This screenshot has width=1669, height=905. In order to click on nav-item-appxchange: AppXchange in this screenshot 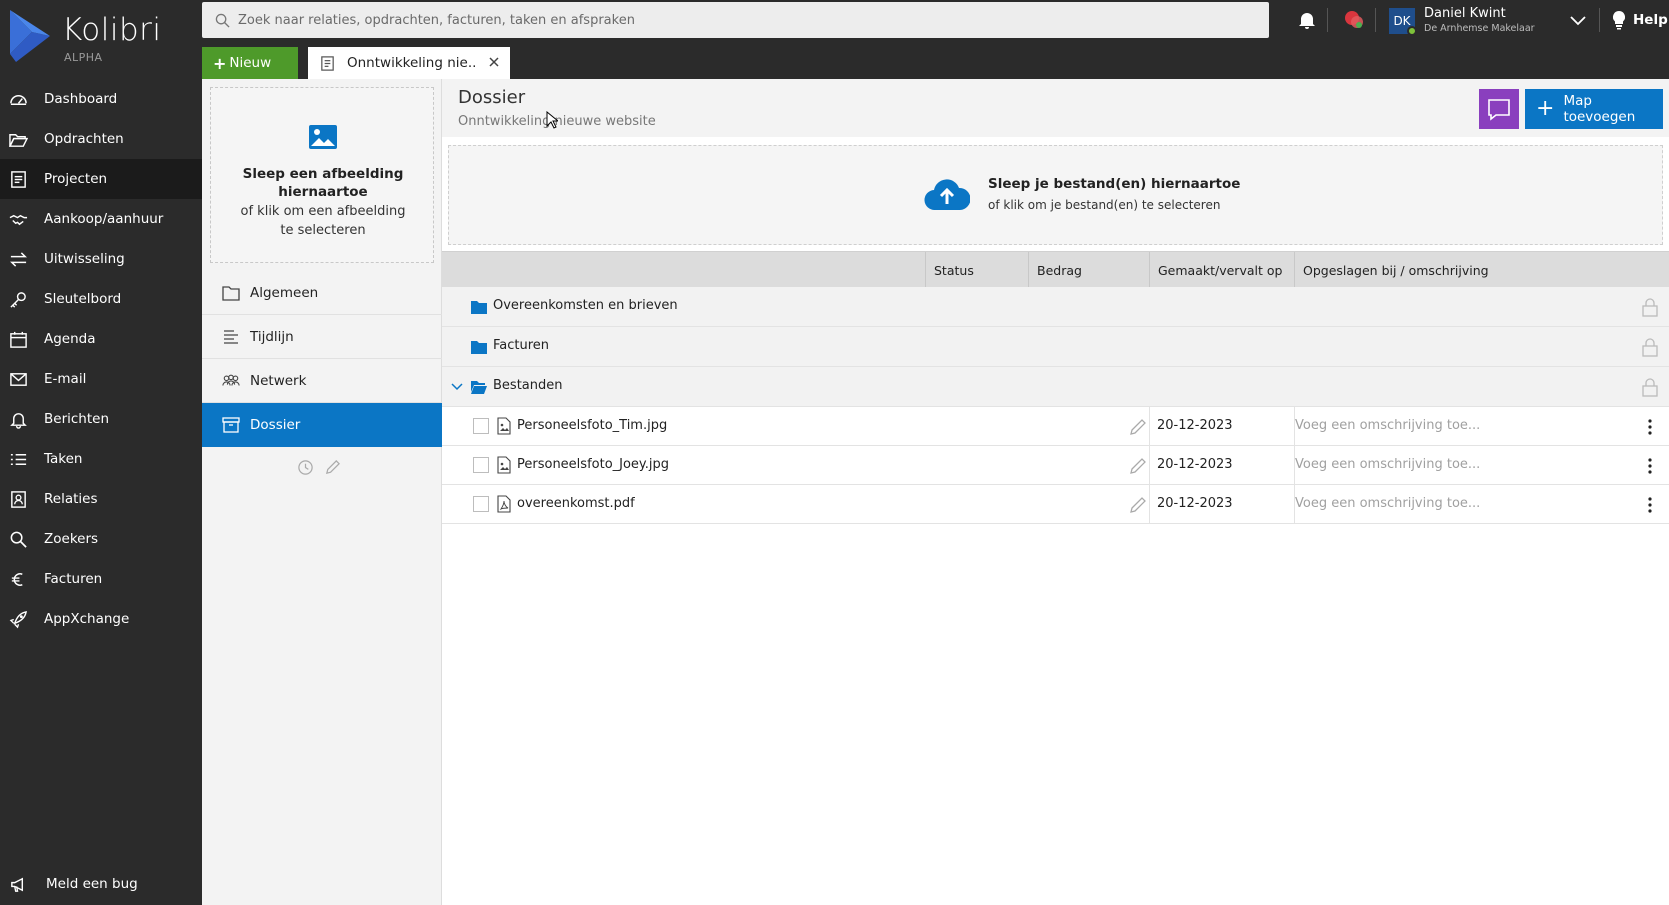, I will do `click(101, 619)`.